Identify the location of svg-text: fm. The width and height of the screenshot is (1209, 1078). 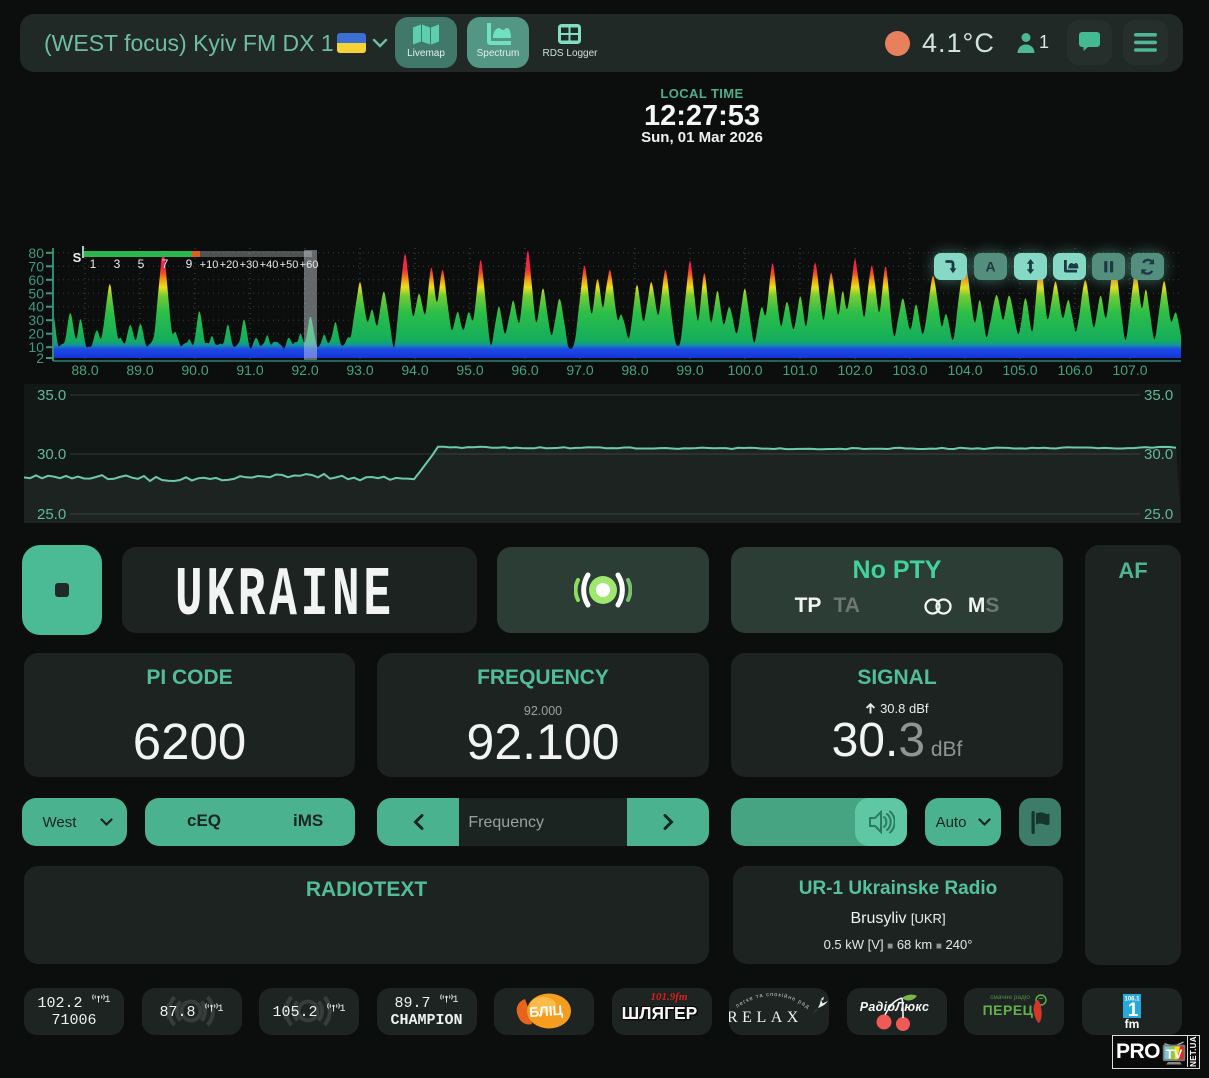
(1131, 1023).